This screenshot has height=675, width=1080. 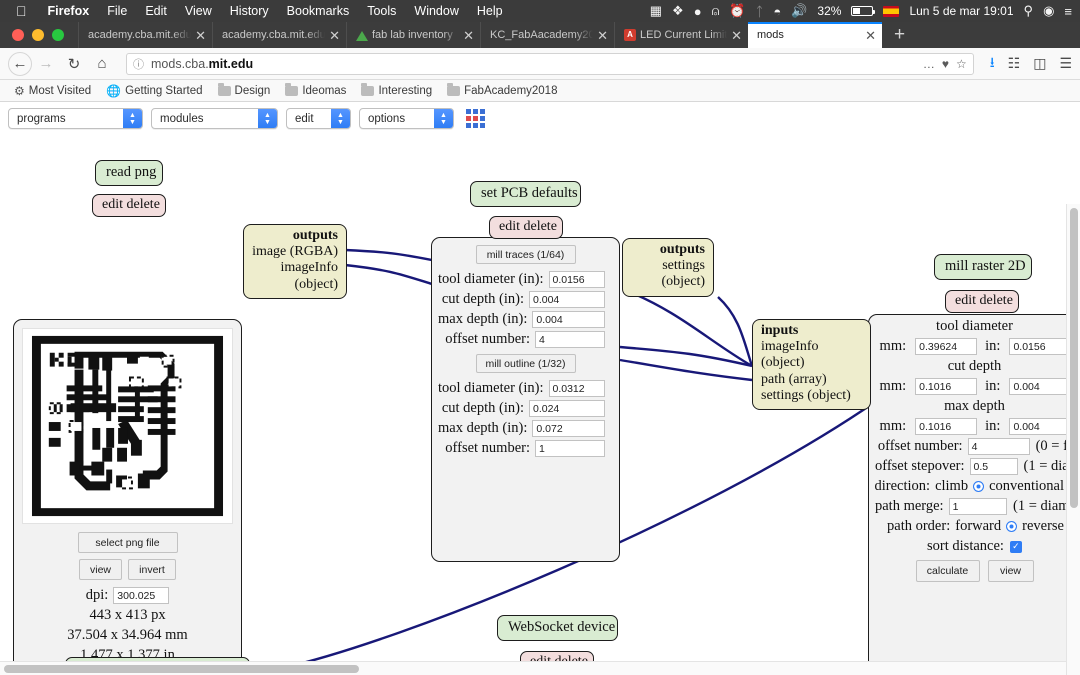 I want to click on input-language-flag-icon, so click(x=891, y=11).